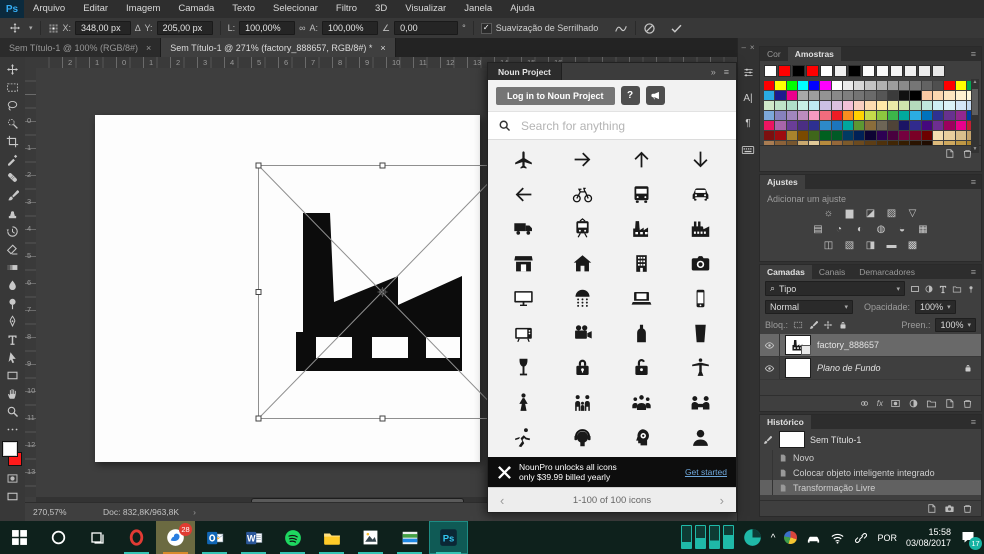 The height and width of the screenshot is (554, 984). I want to click on menu-camada: Camada, so click(196, 9).